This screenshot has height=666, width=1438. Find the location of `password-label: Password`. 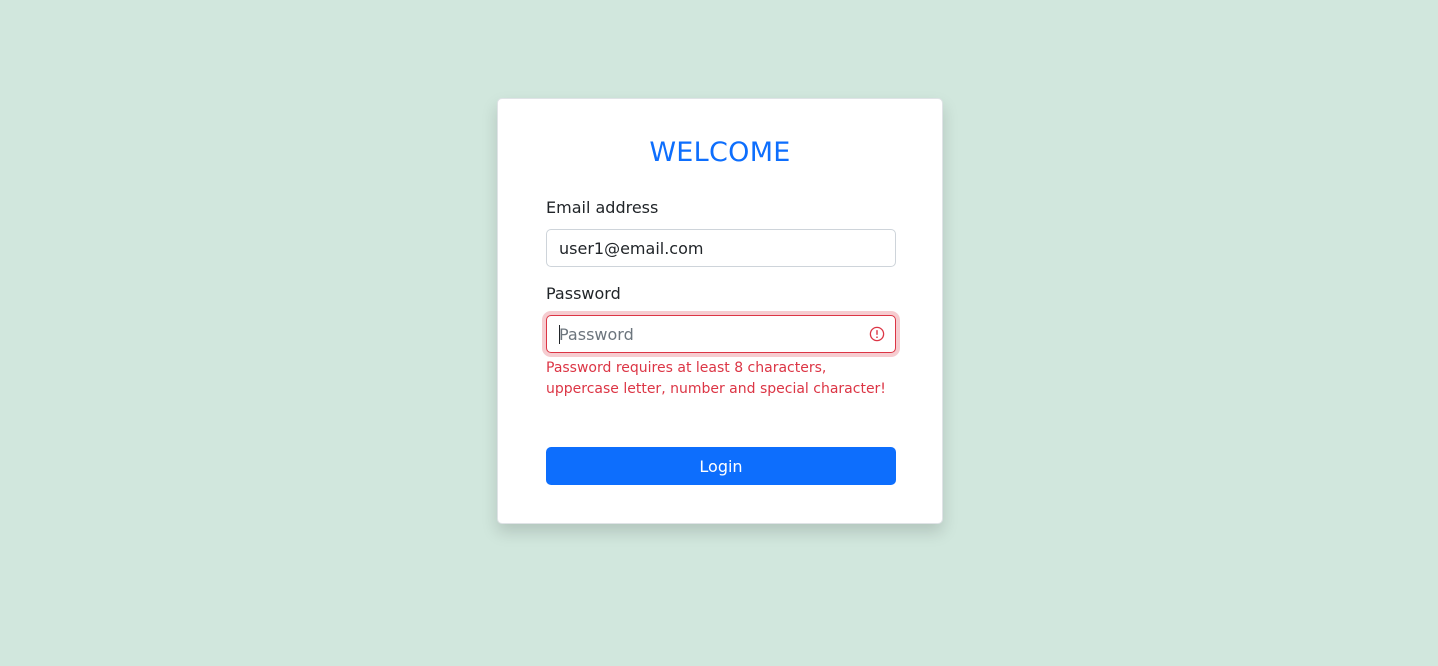

password-label: Password is located at coordinates (583, 293).